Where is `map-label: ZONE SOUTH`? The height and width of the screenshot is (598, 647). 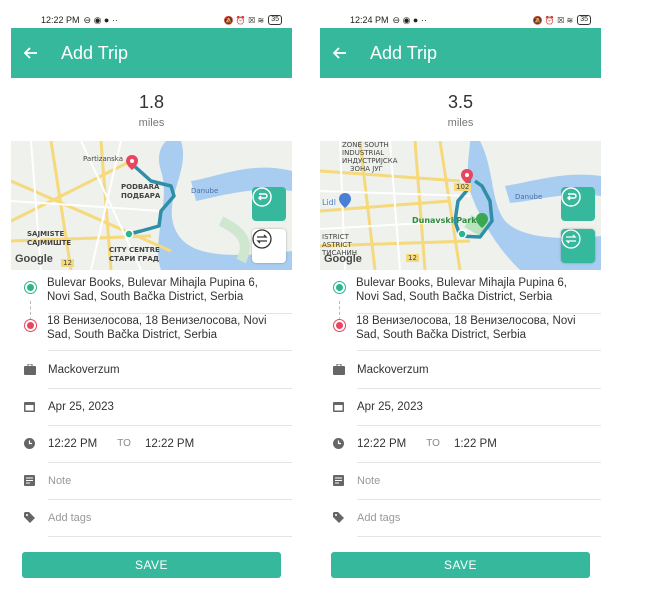
map-label: ZONE SOUTH is located at coordinates (365, 145).